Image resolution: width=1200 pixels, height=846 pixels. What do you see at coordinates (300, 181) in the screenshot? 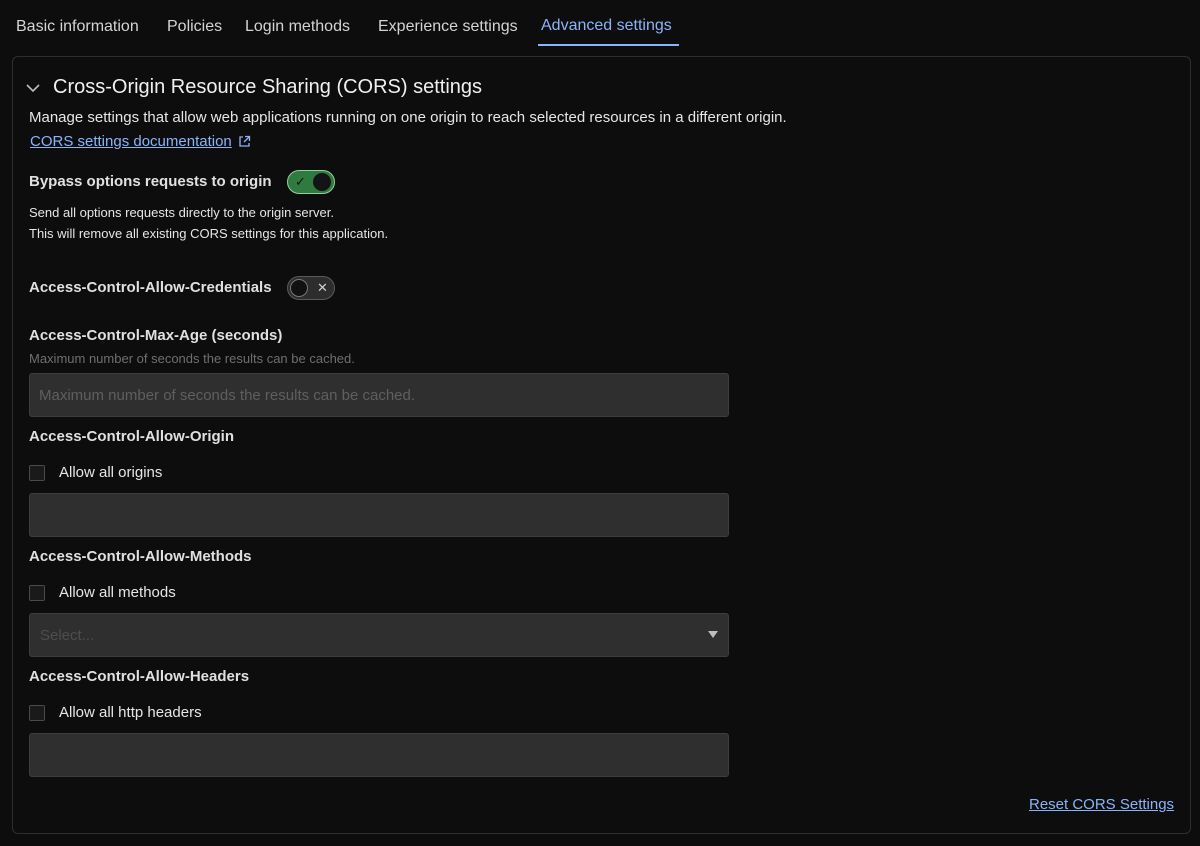
I see `check-icon: ✓` at bounding box center [300, 181].